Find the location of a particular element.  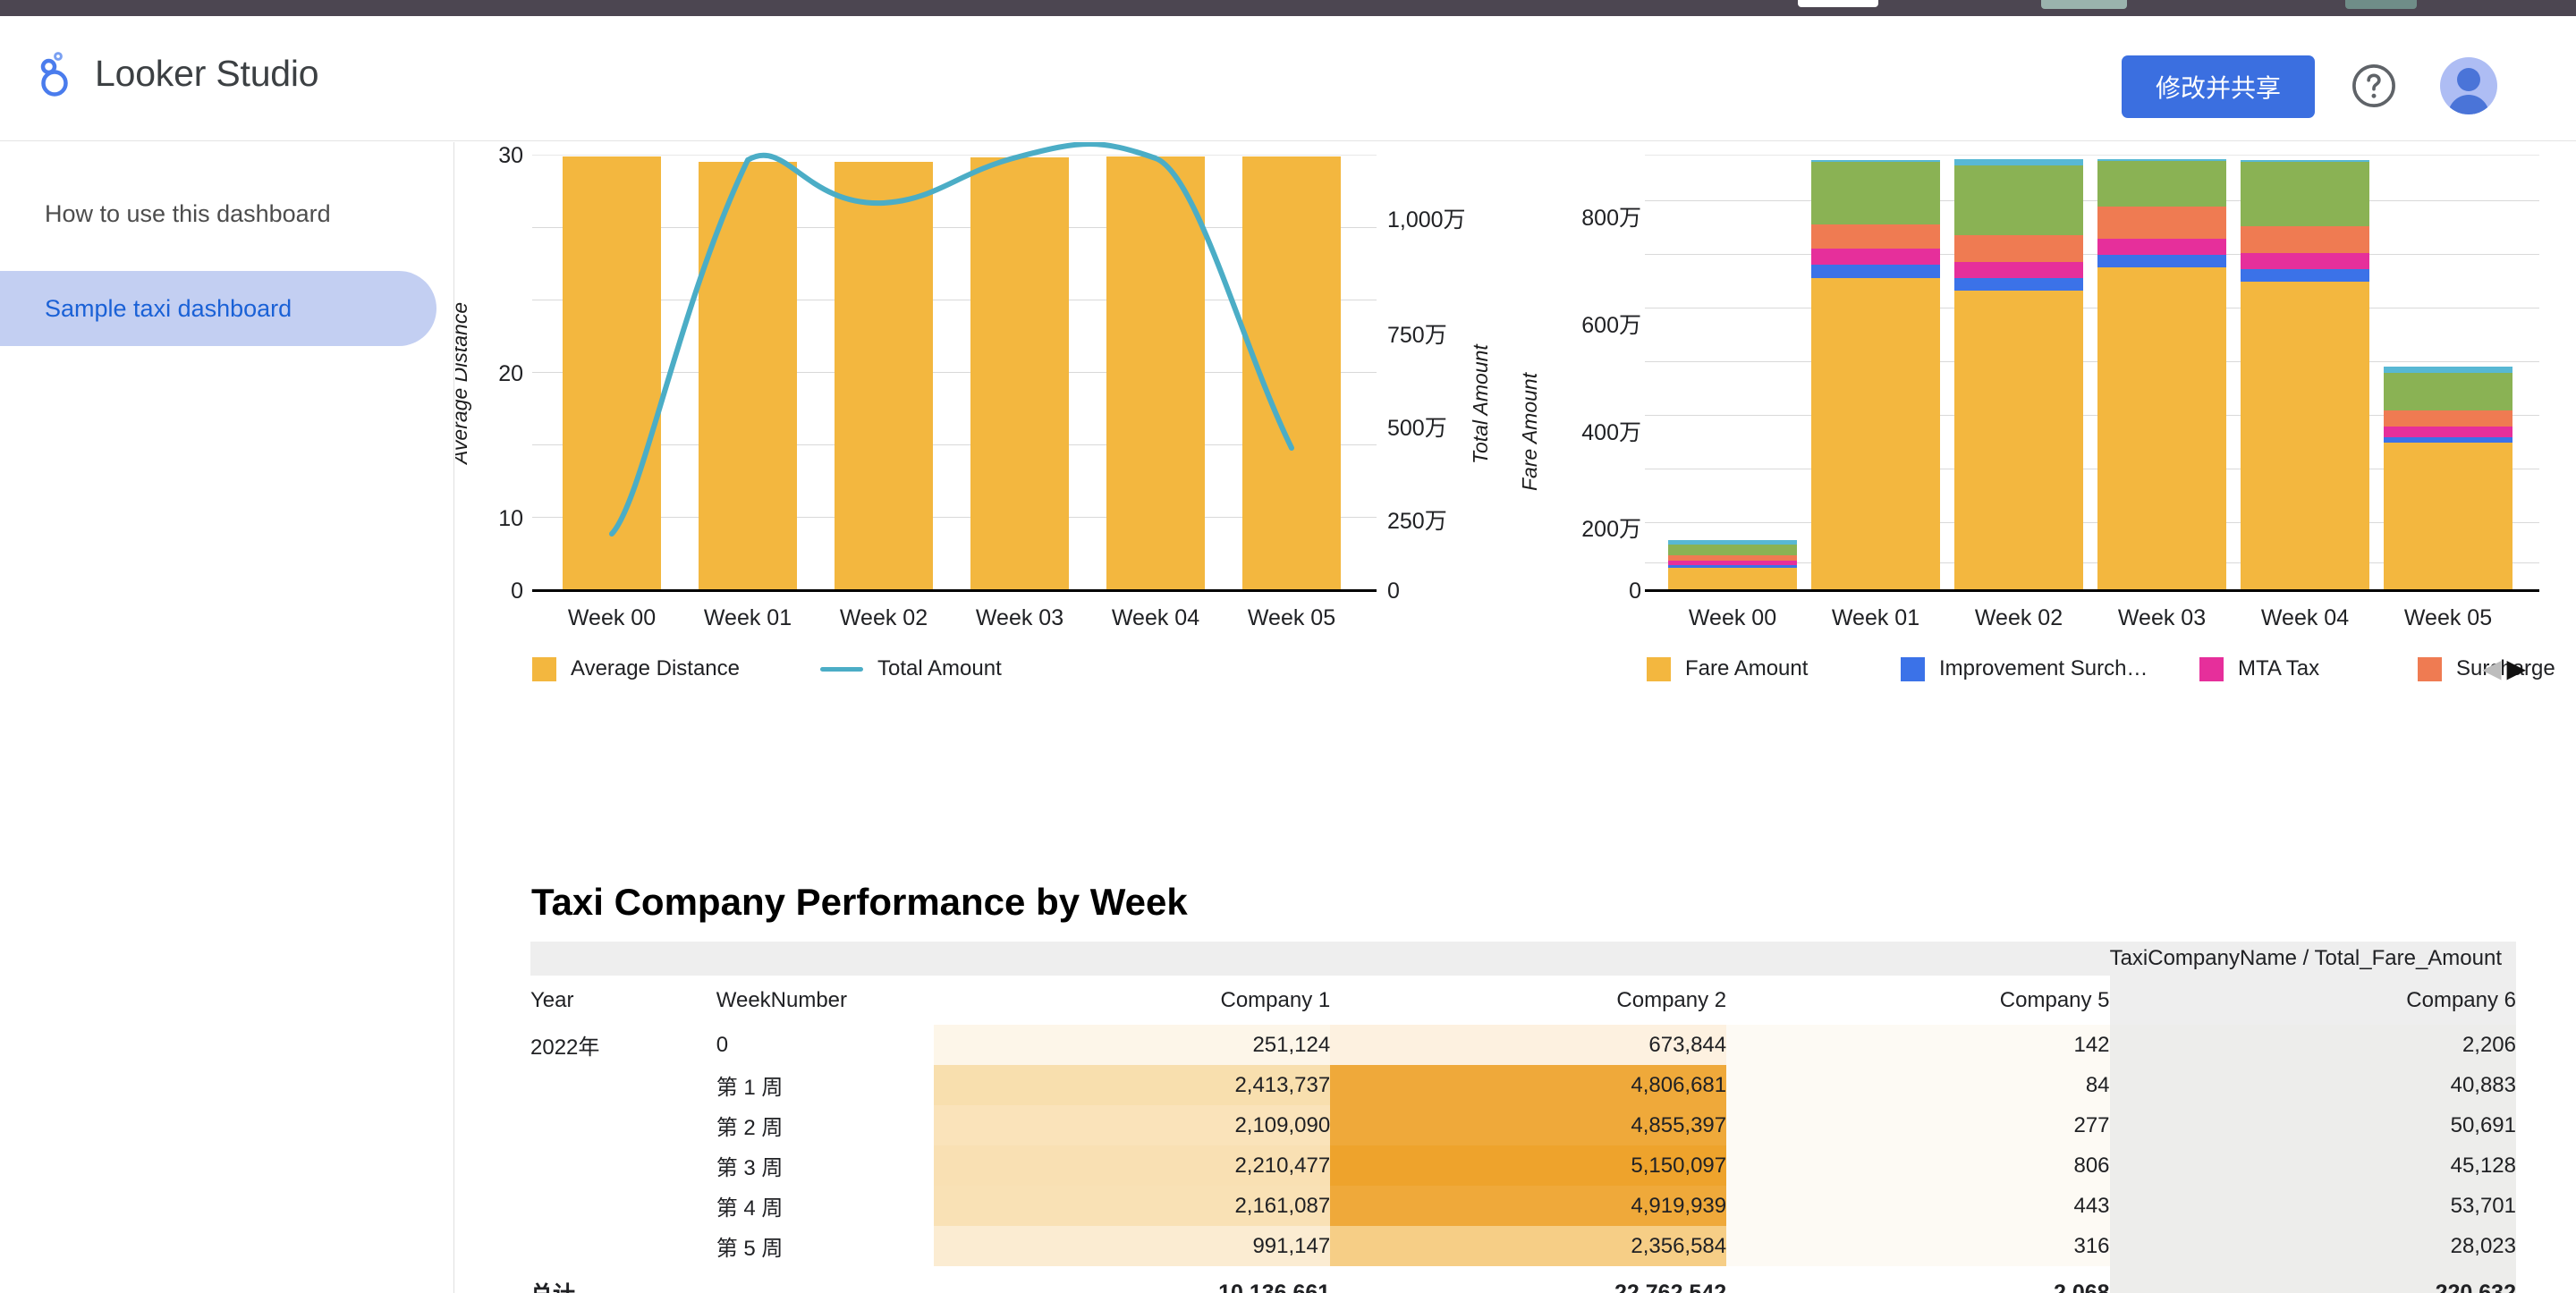

cell-company-6: 50,691 is located at coordinates (2312, 1125).